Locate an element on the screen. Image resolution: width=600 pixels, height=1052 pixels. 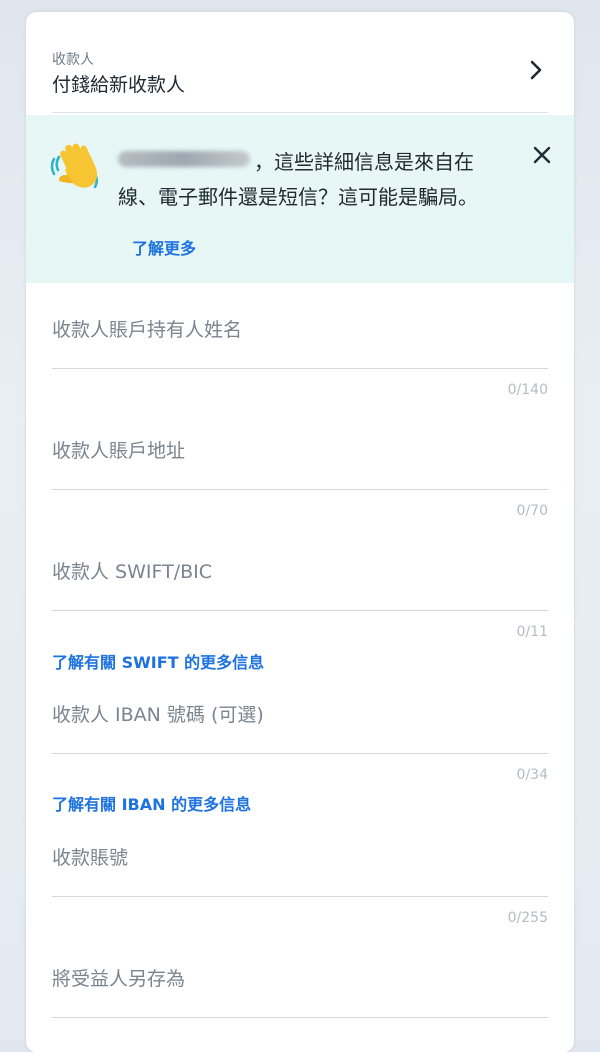
character-counter: 0/34 is located at coordinates (532, 775).